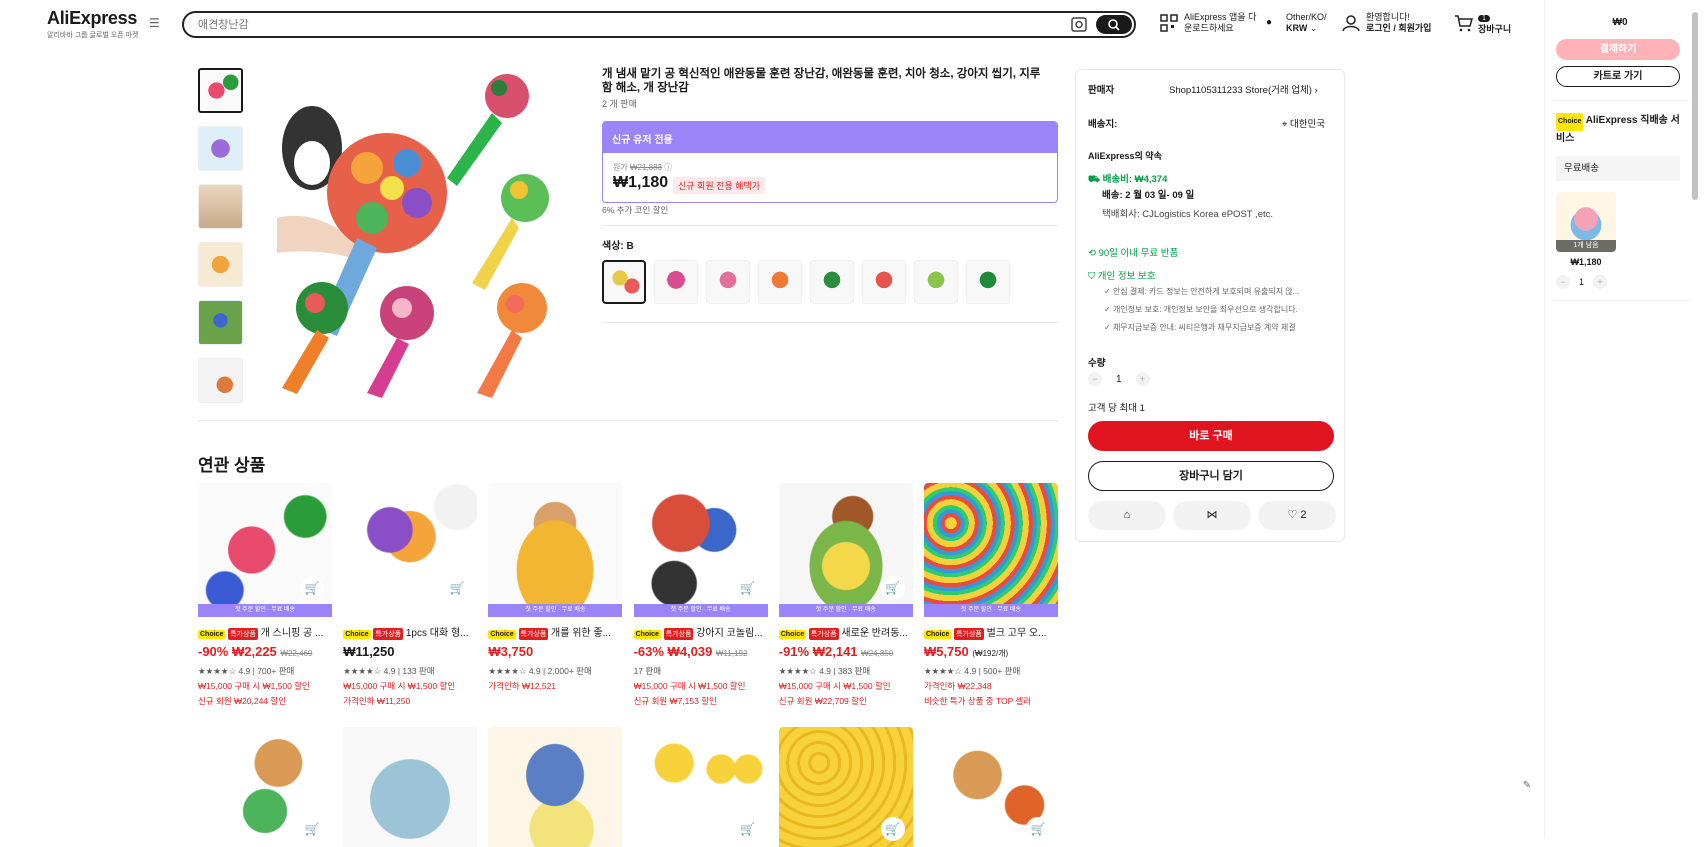 The height and width of the screenshot is (847, 1704). What do you see at coordinates (1618, 76) in the screenshot?
I see `go-to-cart-button: 카트로 가기` at bounding box center [1618, 76].